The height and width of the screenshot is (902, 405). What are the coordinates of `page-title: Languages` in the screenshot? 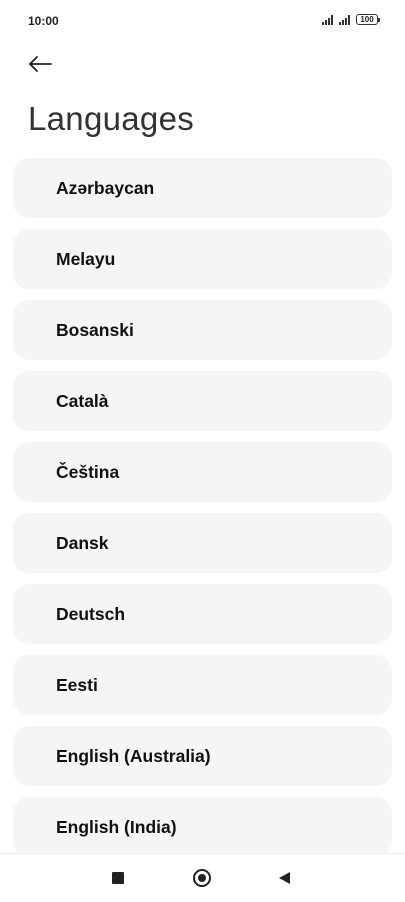 It's located at (111, 118).